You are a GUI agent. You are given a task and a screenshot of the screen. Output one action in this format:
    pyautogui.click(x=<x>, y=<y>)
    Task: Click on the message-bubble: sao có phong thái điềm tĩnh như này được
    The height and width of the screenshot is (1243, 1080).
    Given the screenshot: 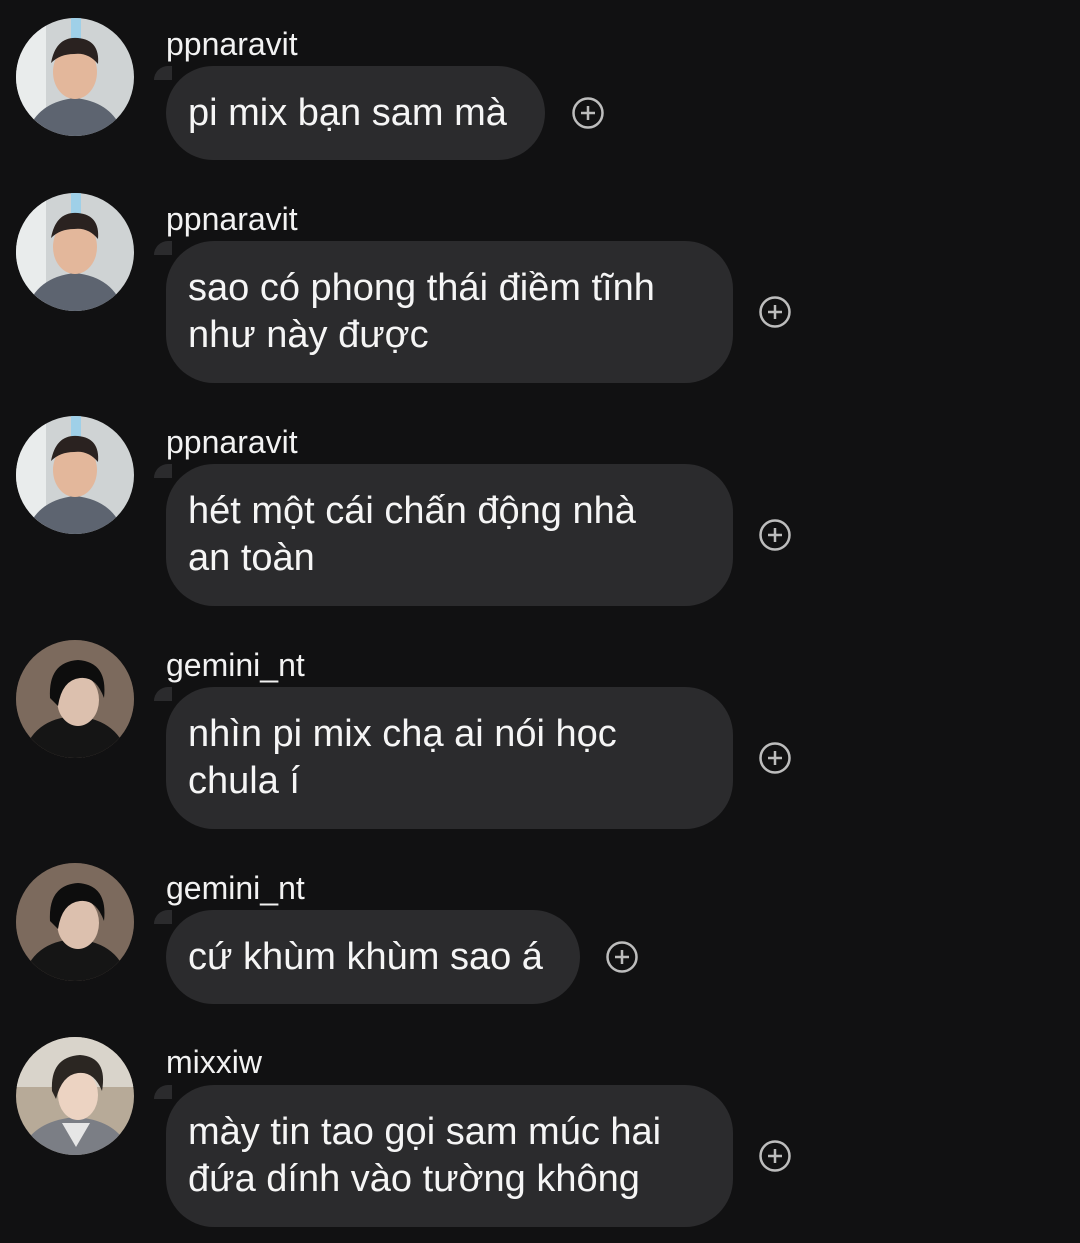 What is the action you would take?
    pyautogui.click(x=449, y=312)
    